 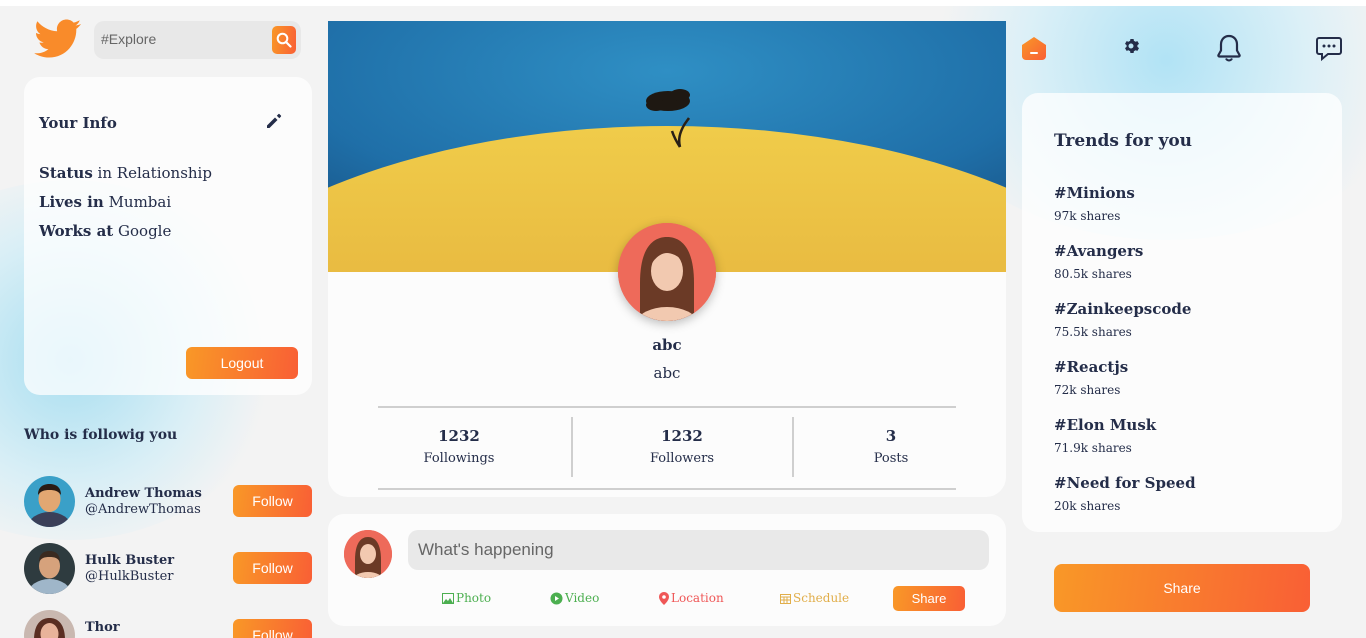 I want to click on home-icon, so click(x=1034, y=48).